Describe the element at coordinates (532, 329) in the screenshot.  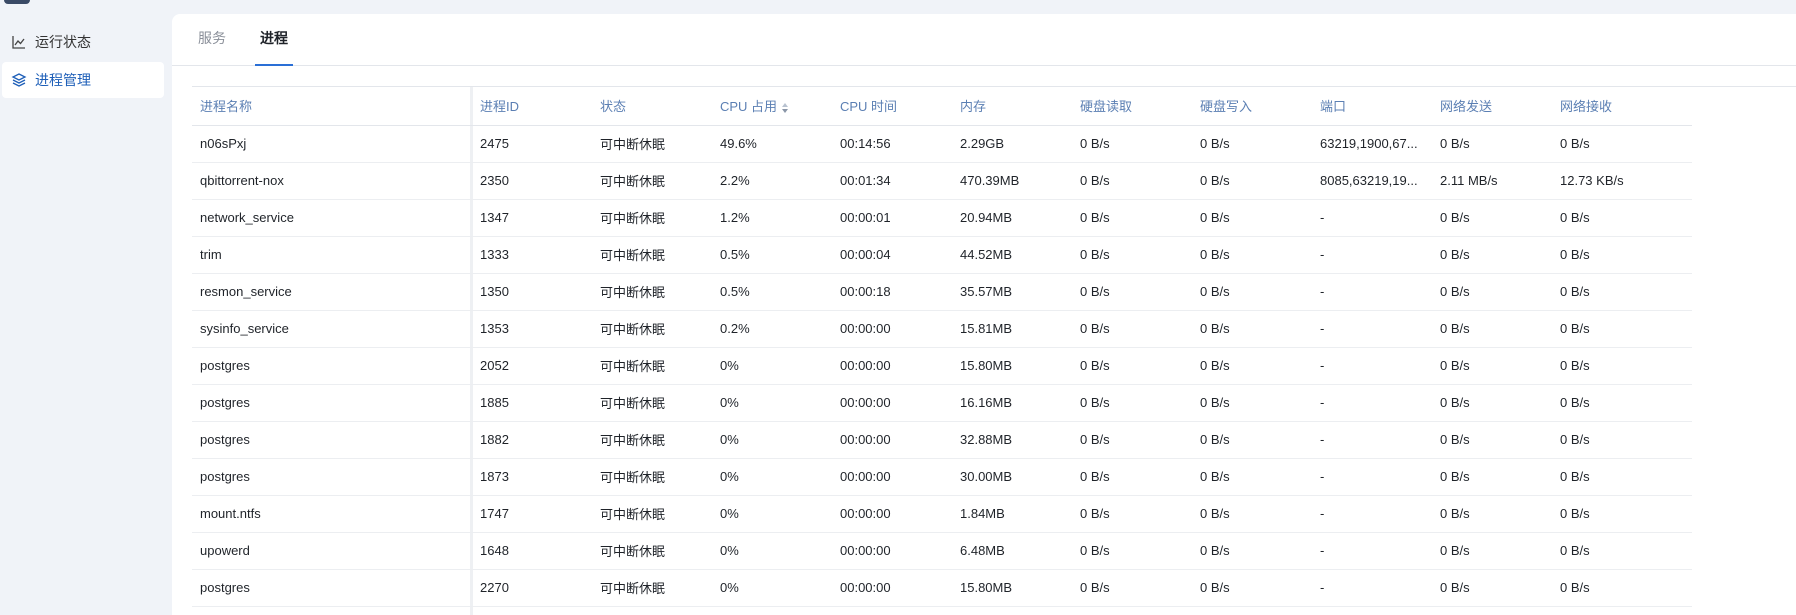
I see `cell-pid: 1353` at that location.